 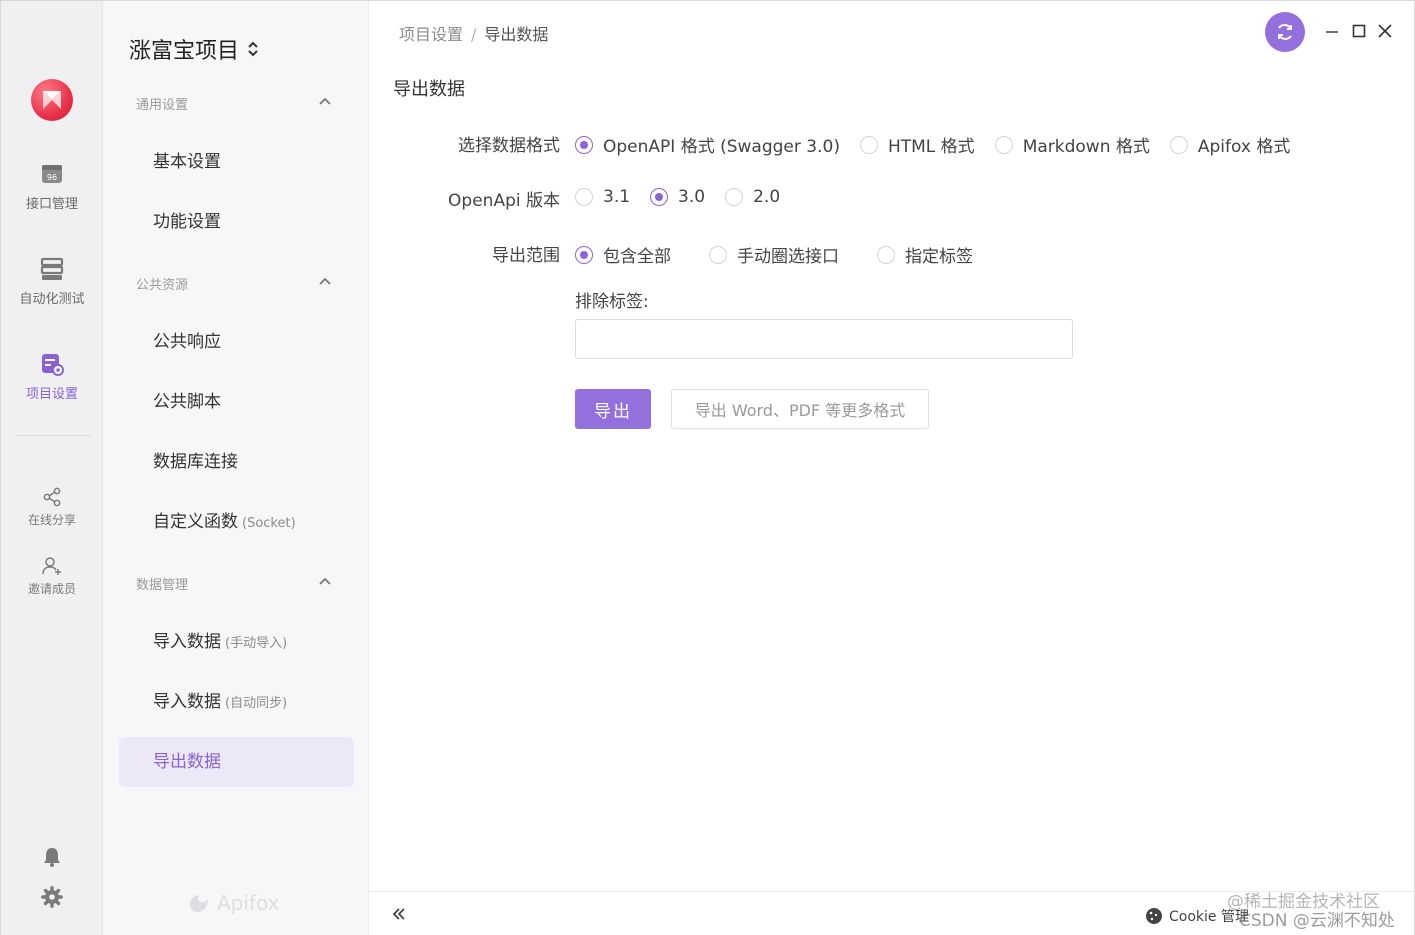 I want to click on radio-label: 指定标签, so click(x=939, y=257).